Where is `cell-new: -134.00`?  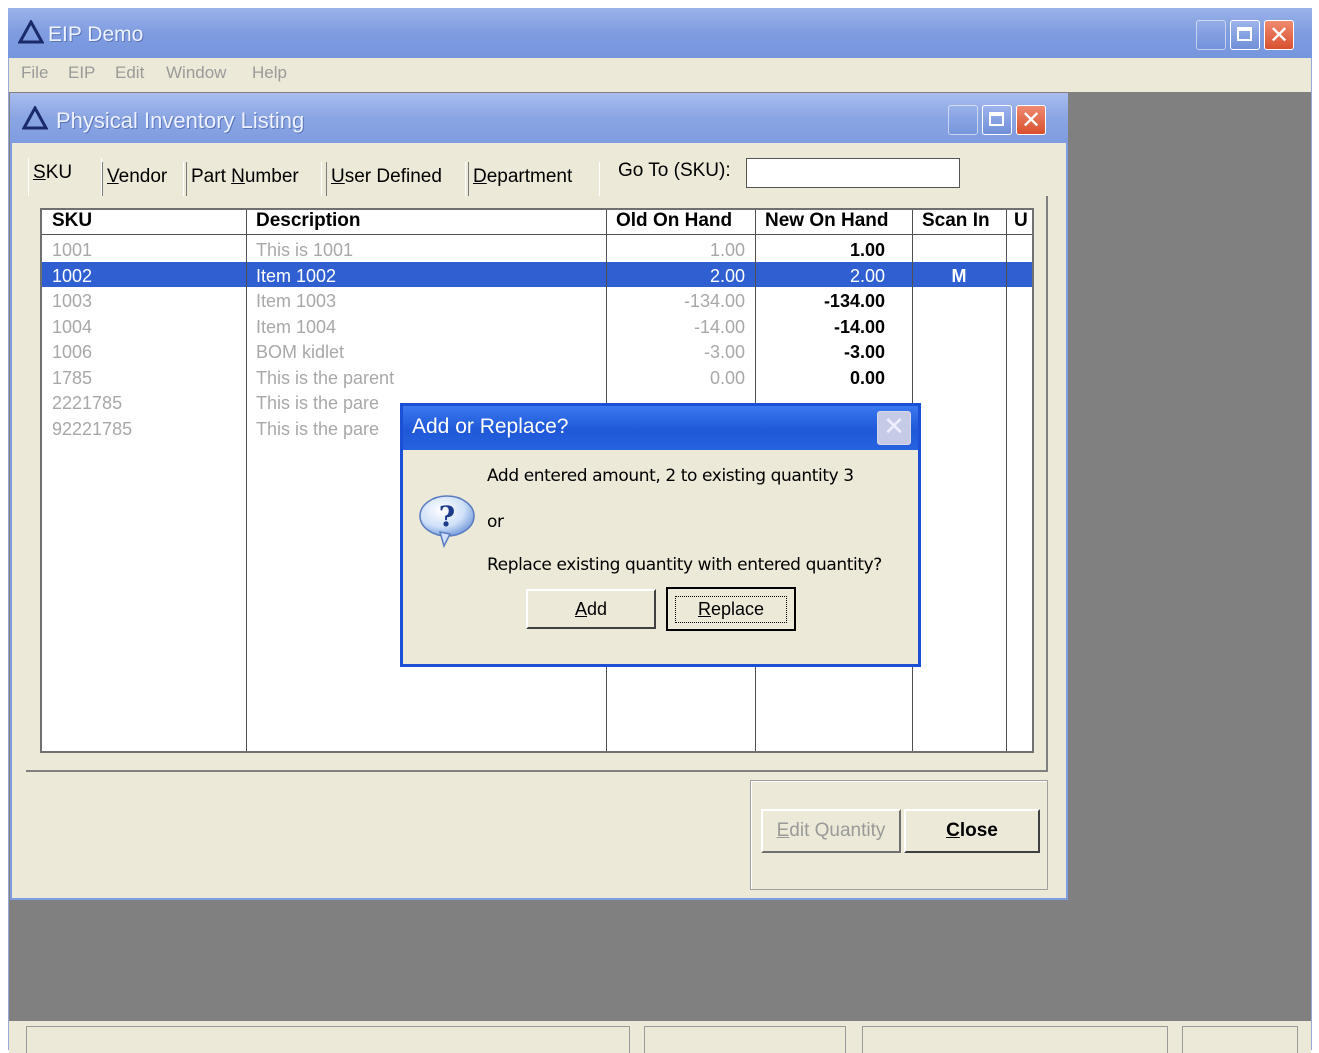 cell-new: -134.00 is located at coordinates (854, 301).